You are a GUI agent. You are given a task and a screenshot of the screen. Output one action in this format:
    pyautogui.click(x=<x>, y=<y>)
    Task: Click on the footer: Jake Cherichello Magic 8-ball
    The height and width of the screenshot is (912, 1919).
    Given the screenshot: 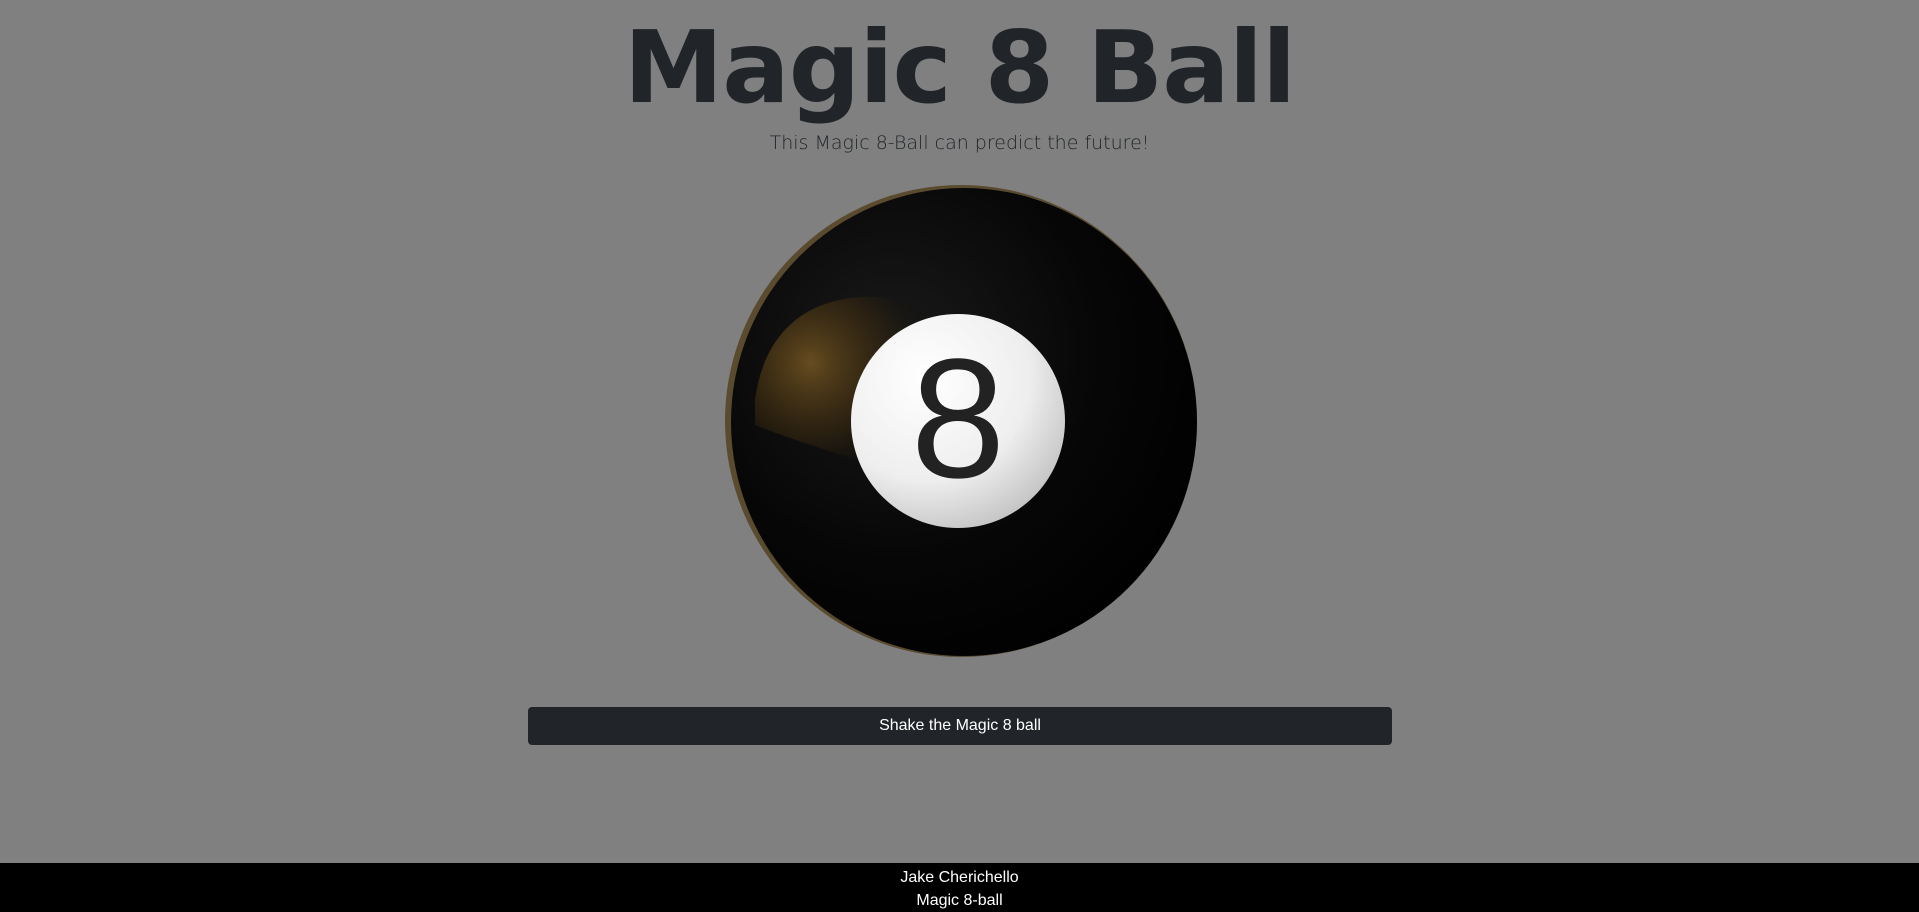 What is the action you would take?
    pyautogui.click(x=959, y=887)
    